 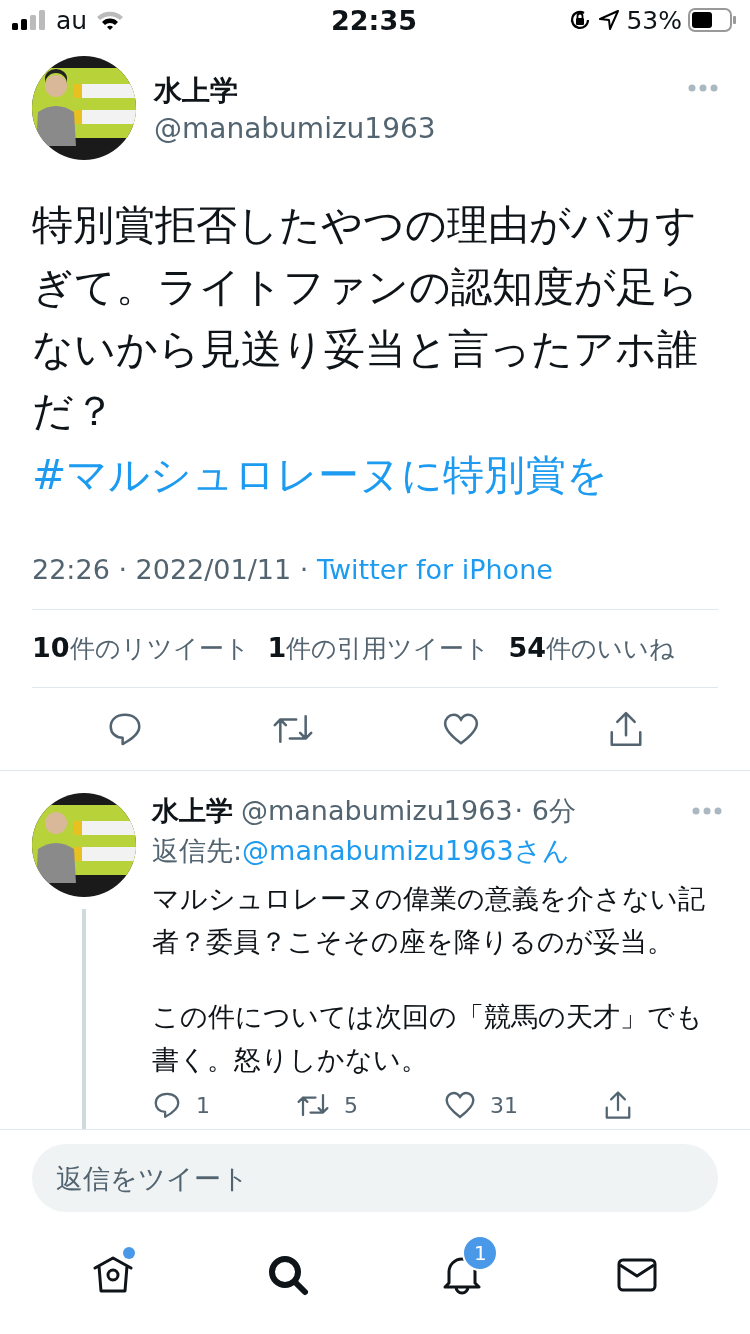 I want to click on reply-to-label: 返信先:, so click(x=197, y=850).